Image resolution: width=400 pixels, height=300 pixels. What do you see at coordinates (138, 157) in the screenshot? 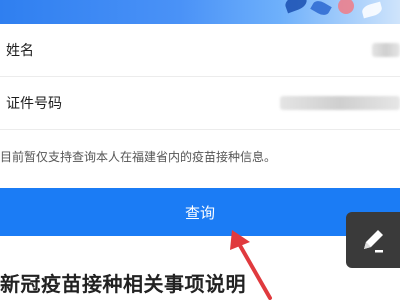
I see `notice-text: 目前暂仅支持查询本人在福建省内的疫苗接种信息。` at bounding box center [138, 157].